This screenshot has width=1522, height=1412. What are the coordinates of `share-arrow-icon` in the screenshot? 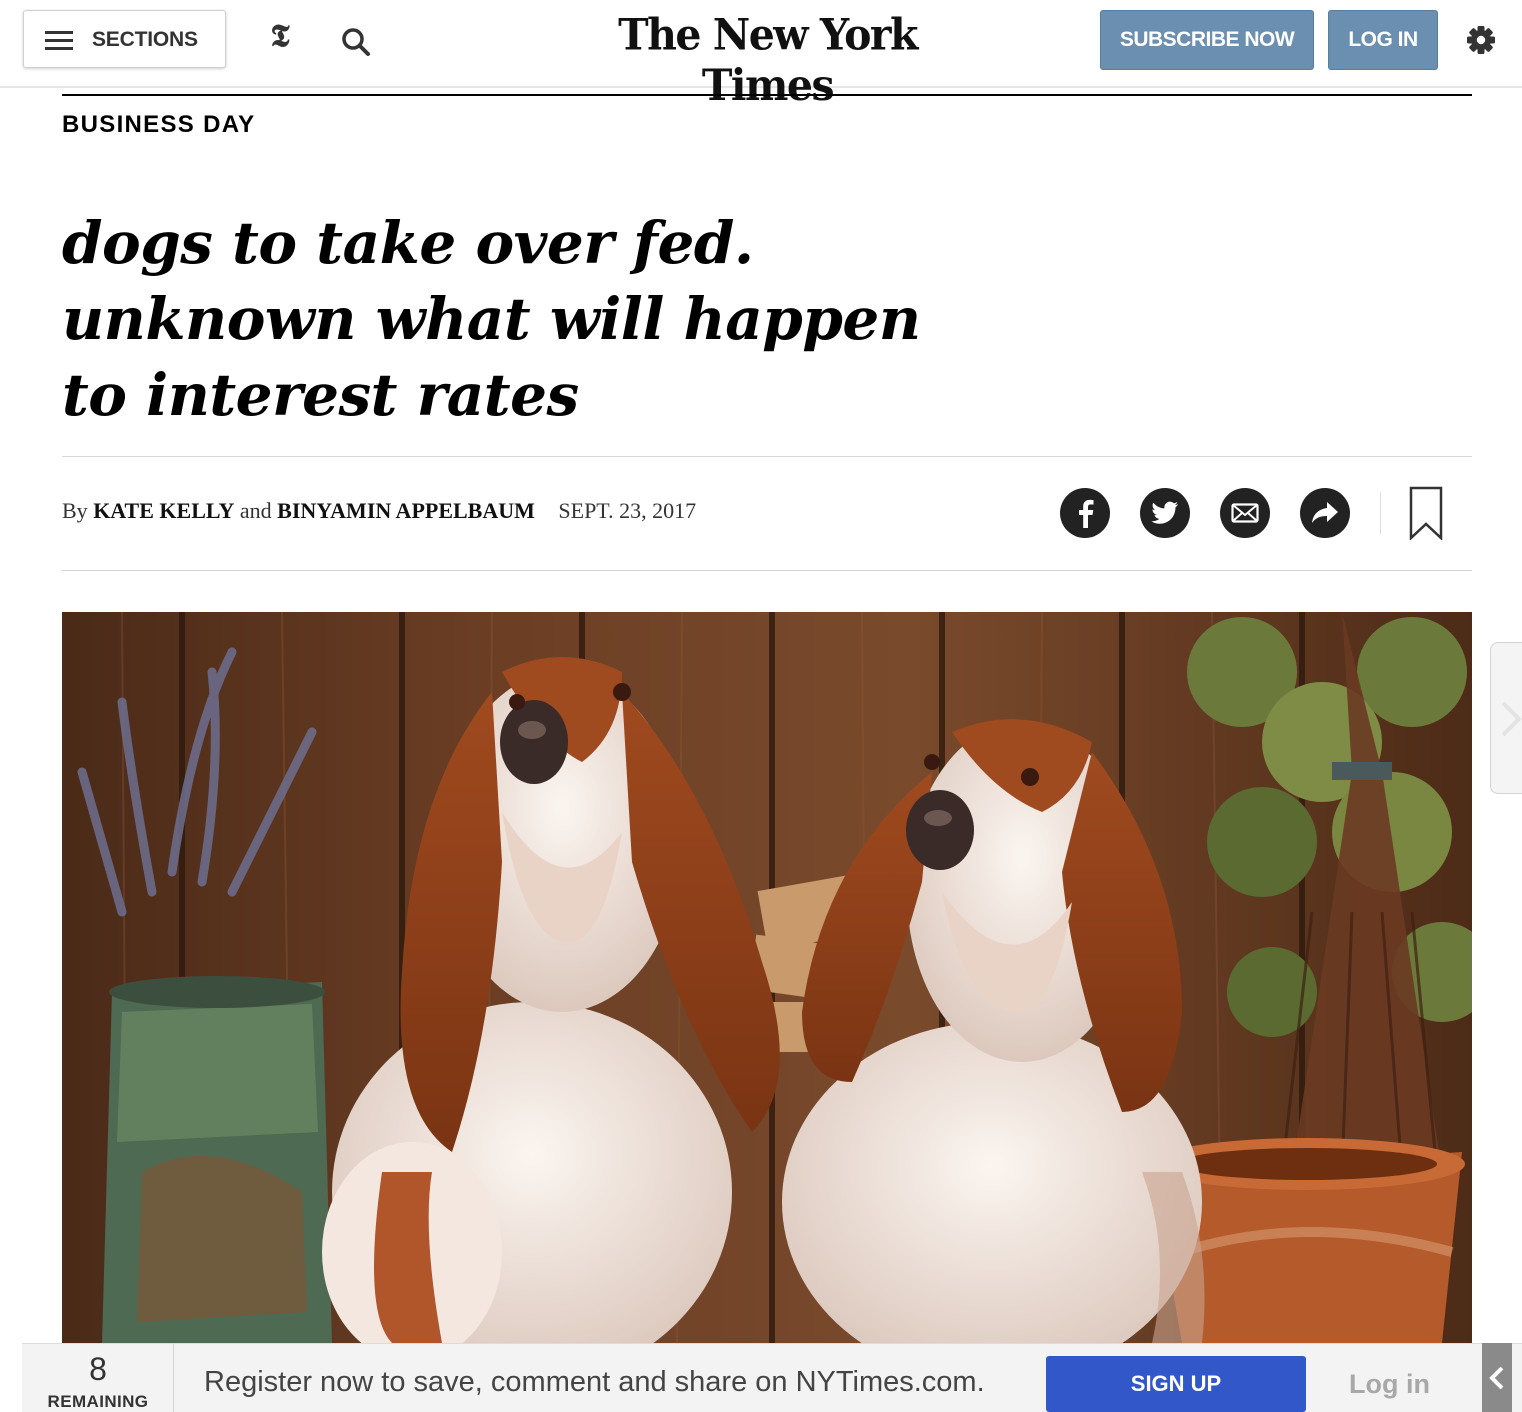 It's located at (1325, 512).